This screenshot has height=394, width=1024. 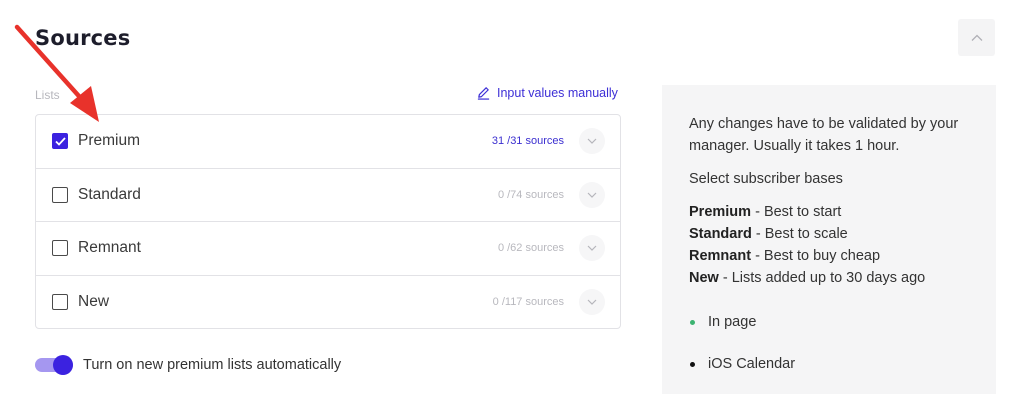 I want to click on base-name: New, so click(x=704, y=278).